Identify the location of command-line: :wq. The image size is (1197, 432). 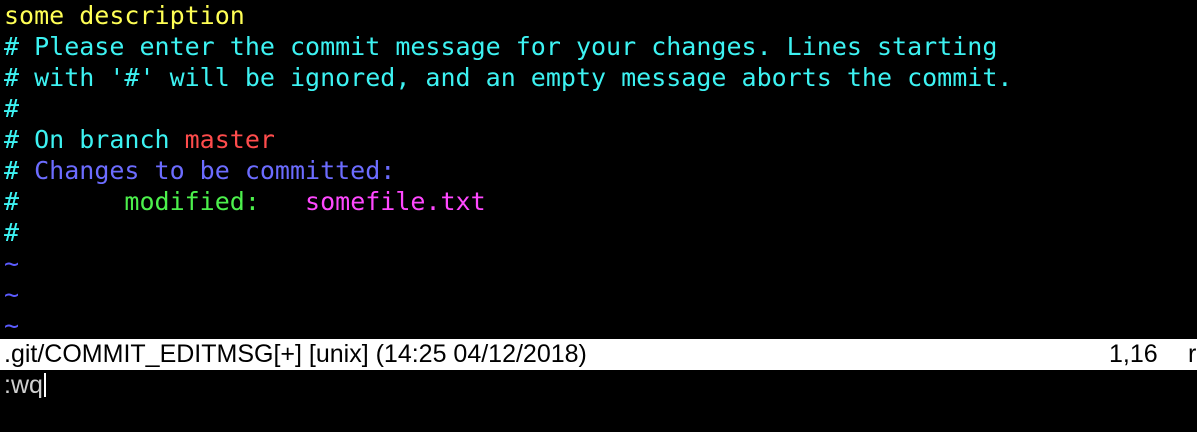
(598, 386).